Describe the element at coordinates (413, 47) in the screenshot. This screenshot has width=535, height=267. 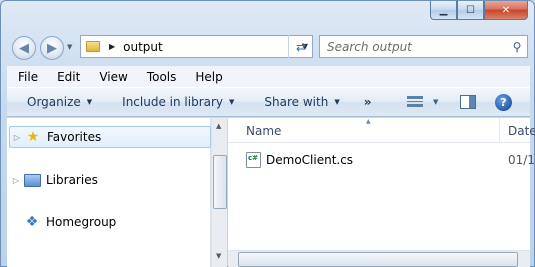
I see `search-input: Search output` at that location.